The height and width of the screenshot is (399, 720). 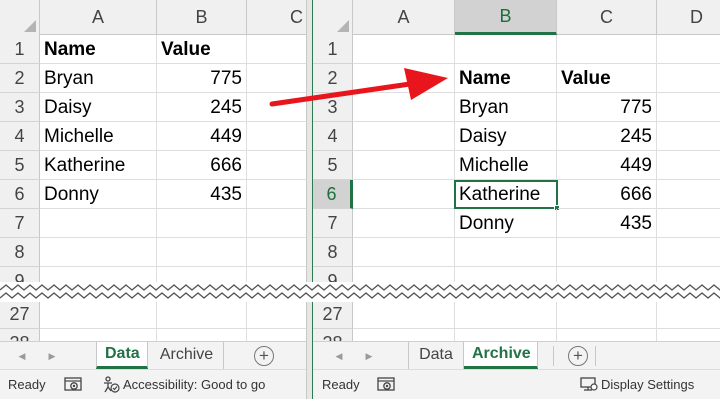 What do you see at coordinates (647, 384) in the screenshot?
I see `status-display-settings: Display Settings` at bounding box center [647, 384].